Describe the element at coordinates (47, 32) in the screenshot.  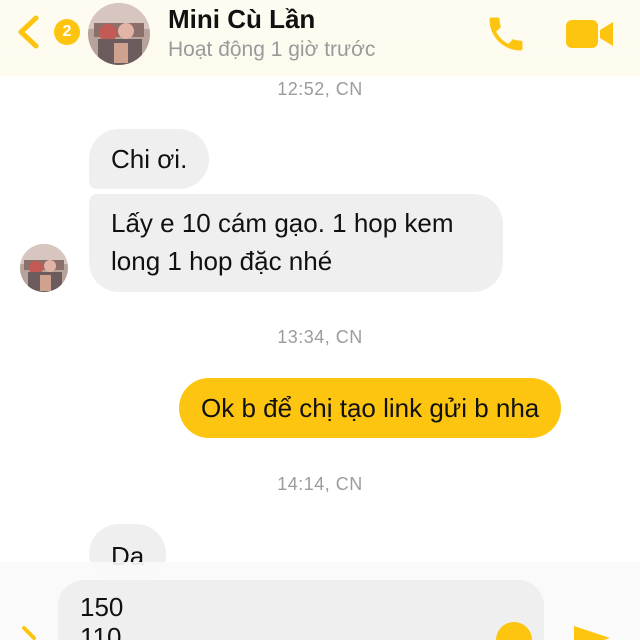
I see `back-button: 2` at that location.